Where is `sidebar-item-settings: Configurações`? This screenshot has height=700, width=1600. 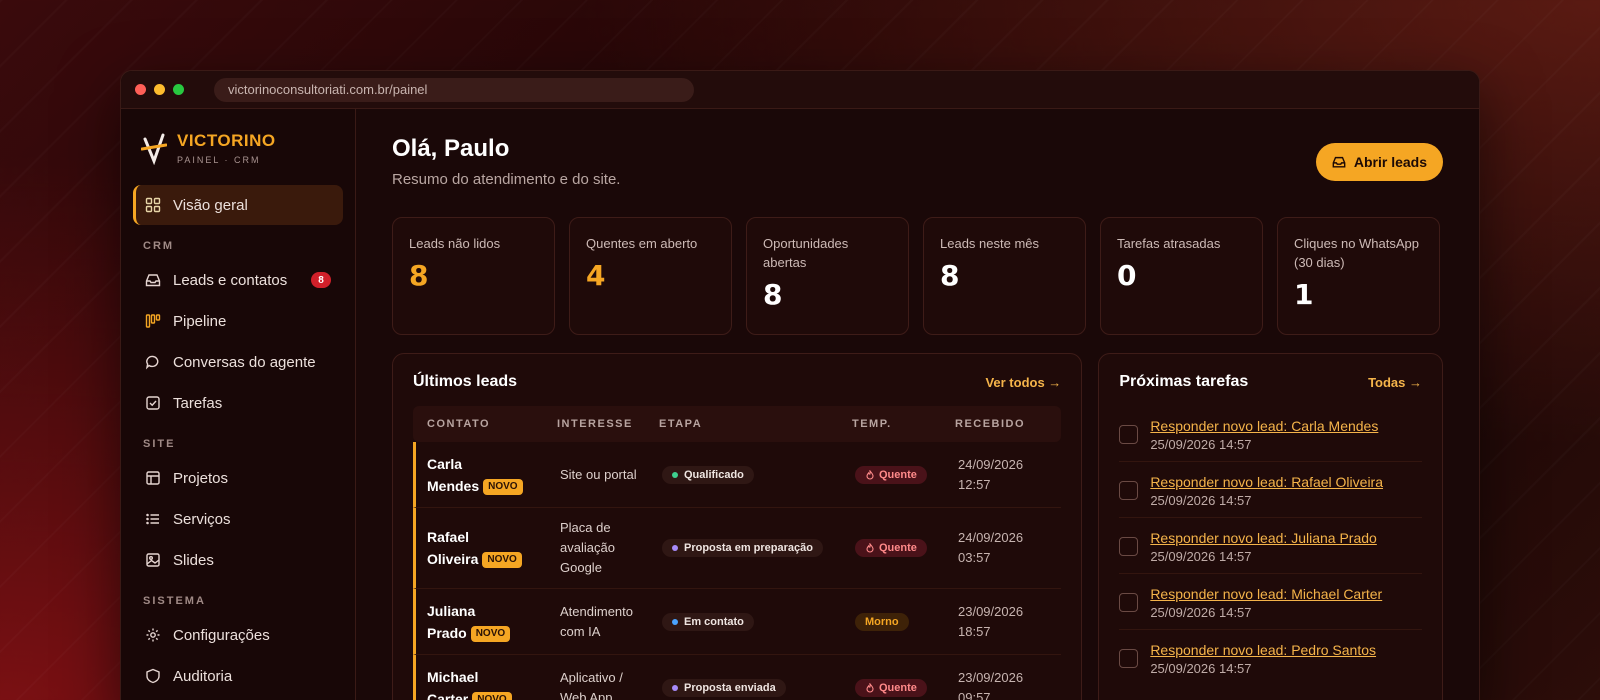
sidebar-item-settings: Configurações is located at coordinates (238, 635).